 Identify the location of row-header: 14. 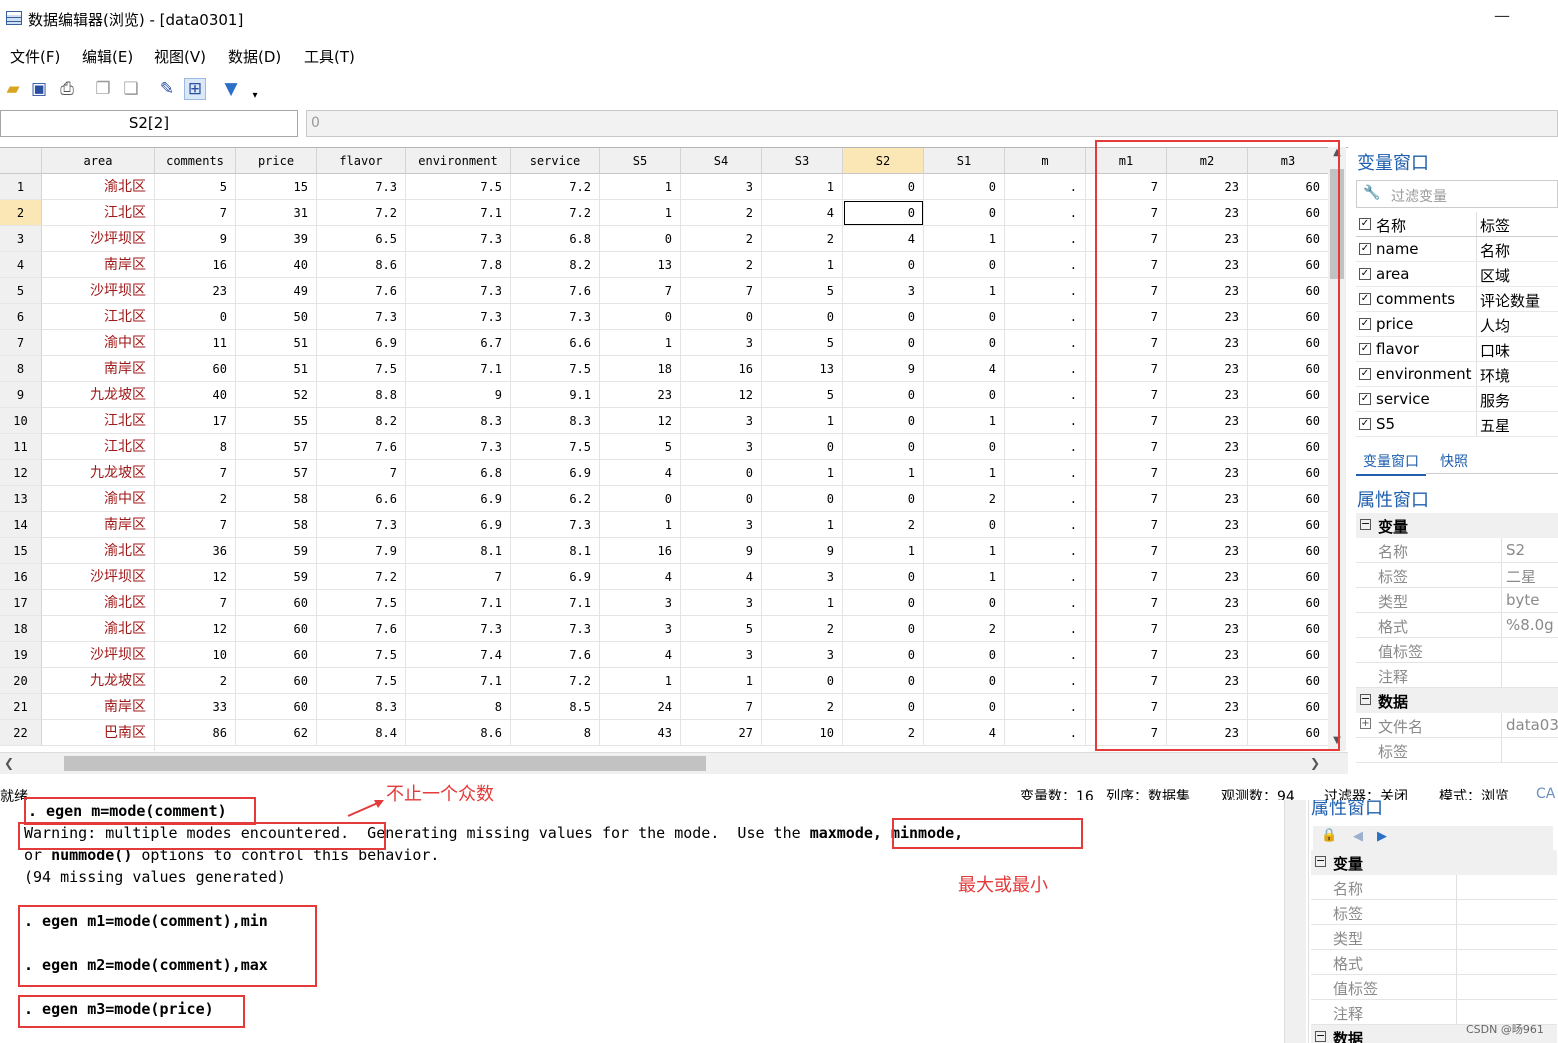
(21, 525).